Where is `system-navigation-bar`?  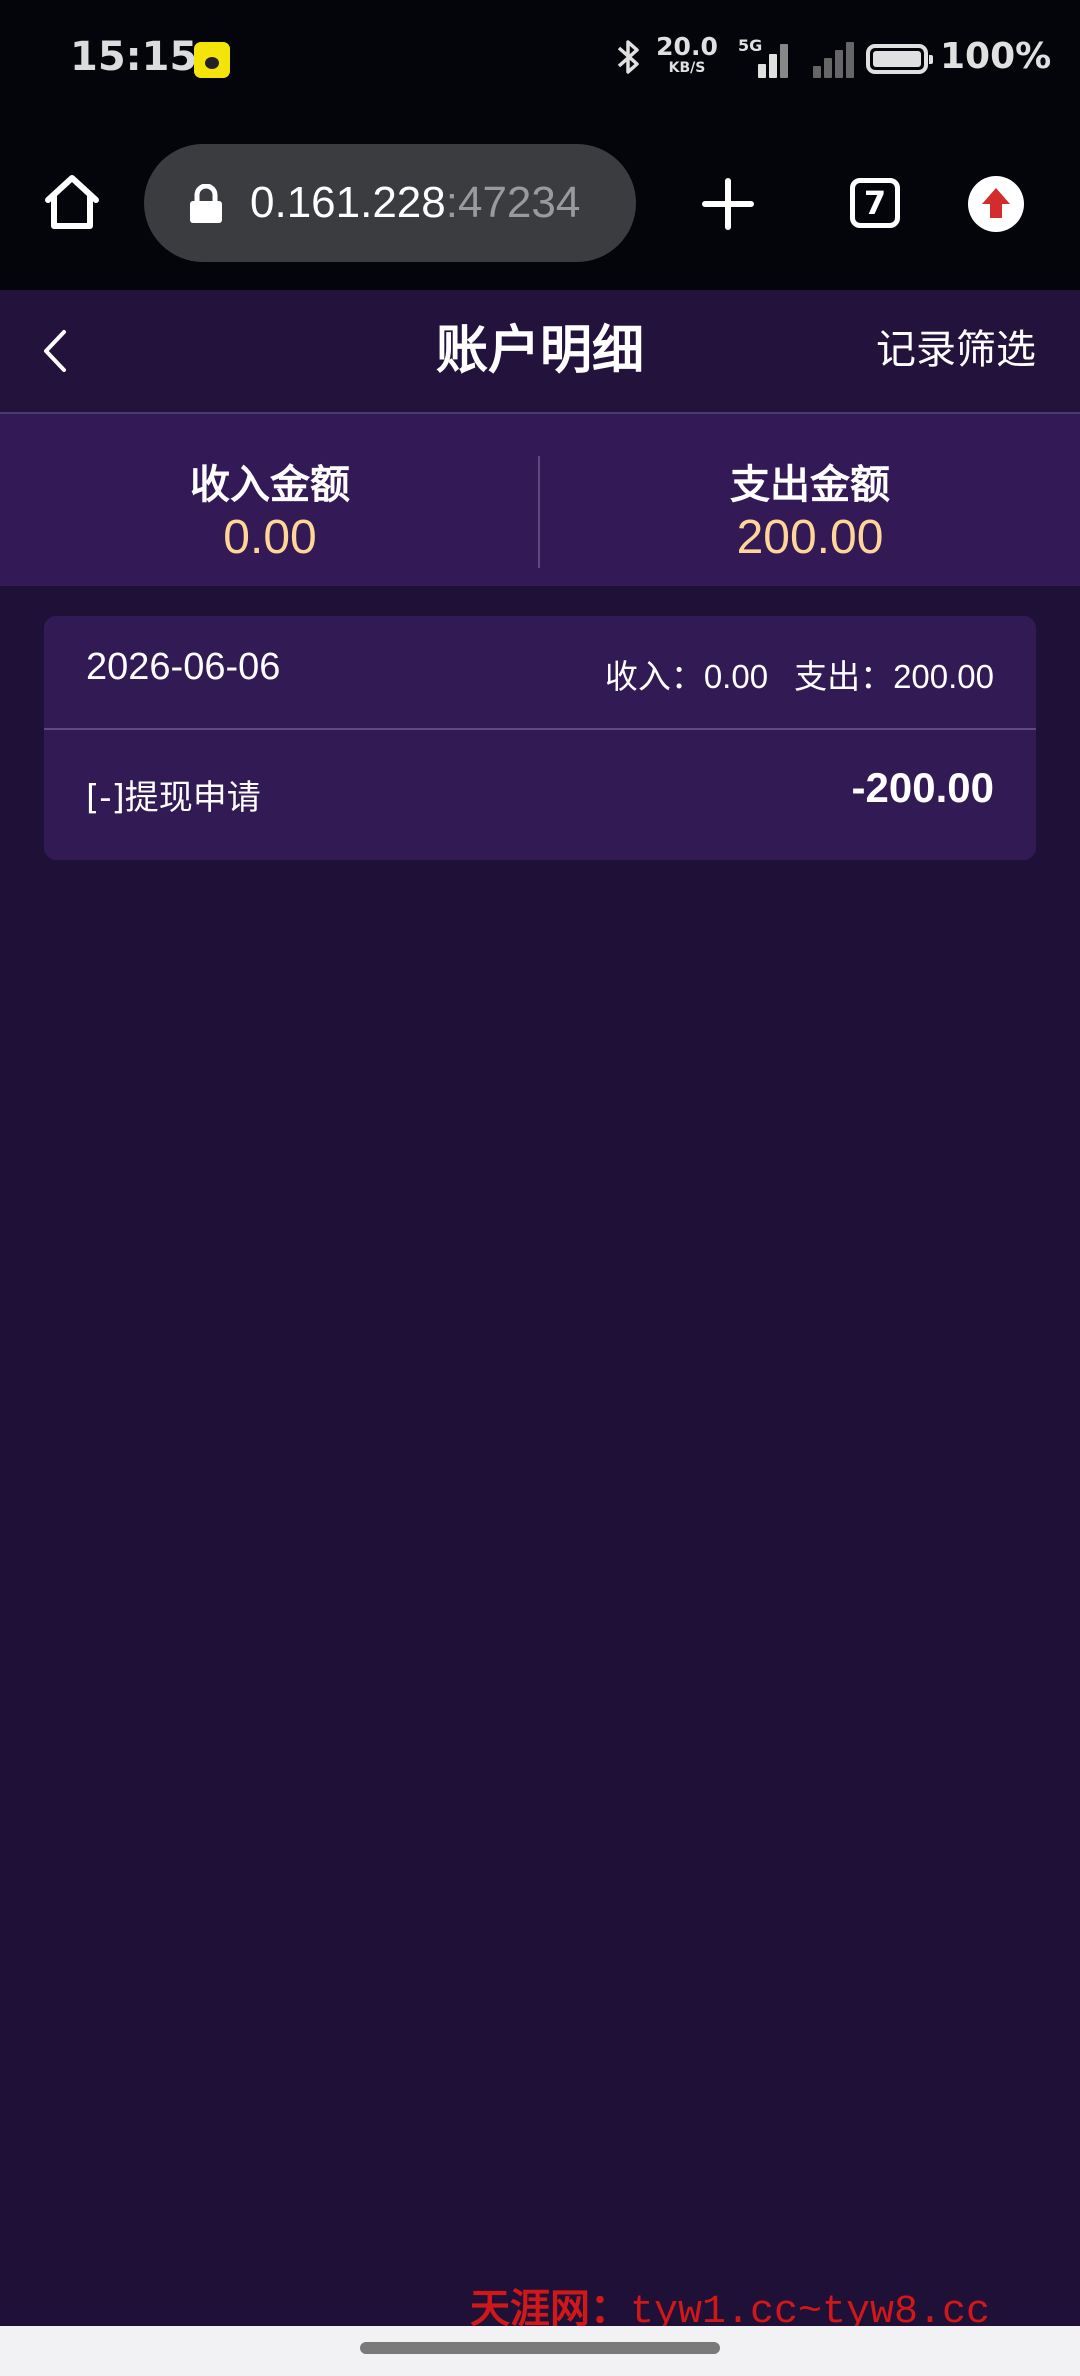 system-navigation-bar is located at coordinates (540, 2351).